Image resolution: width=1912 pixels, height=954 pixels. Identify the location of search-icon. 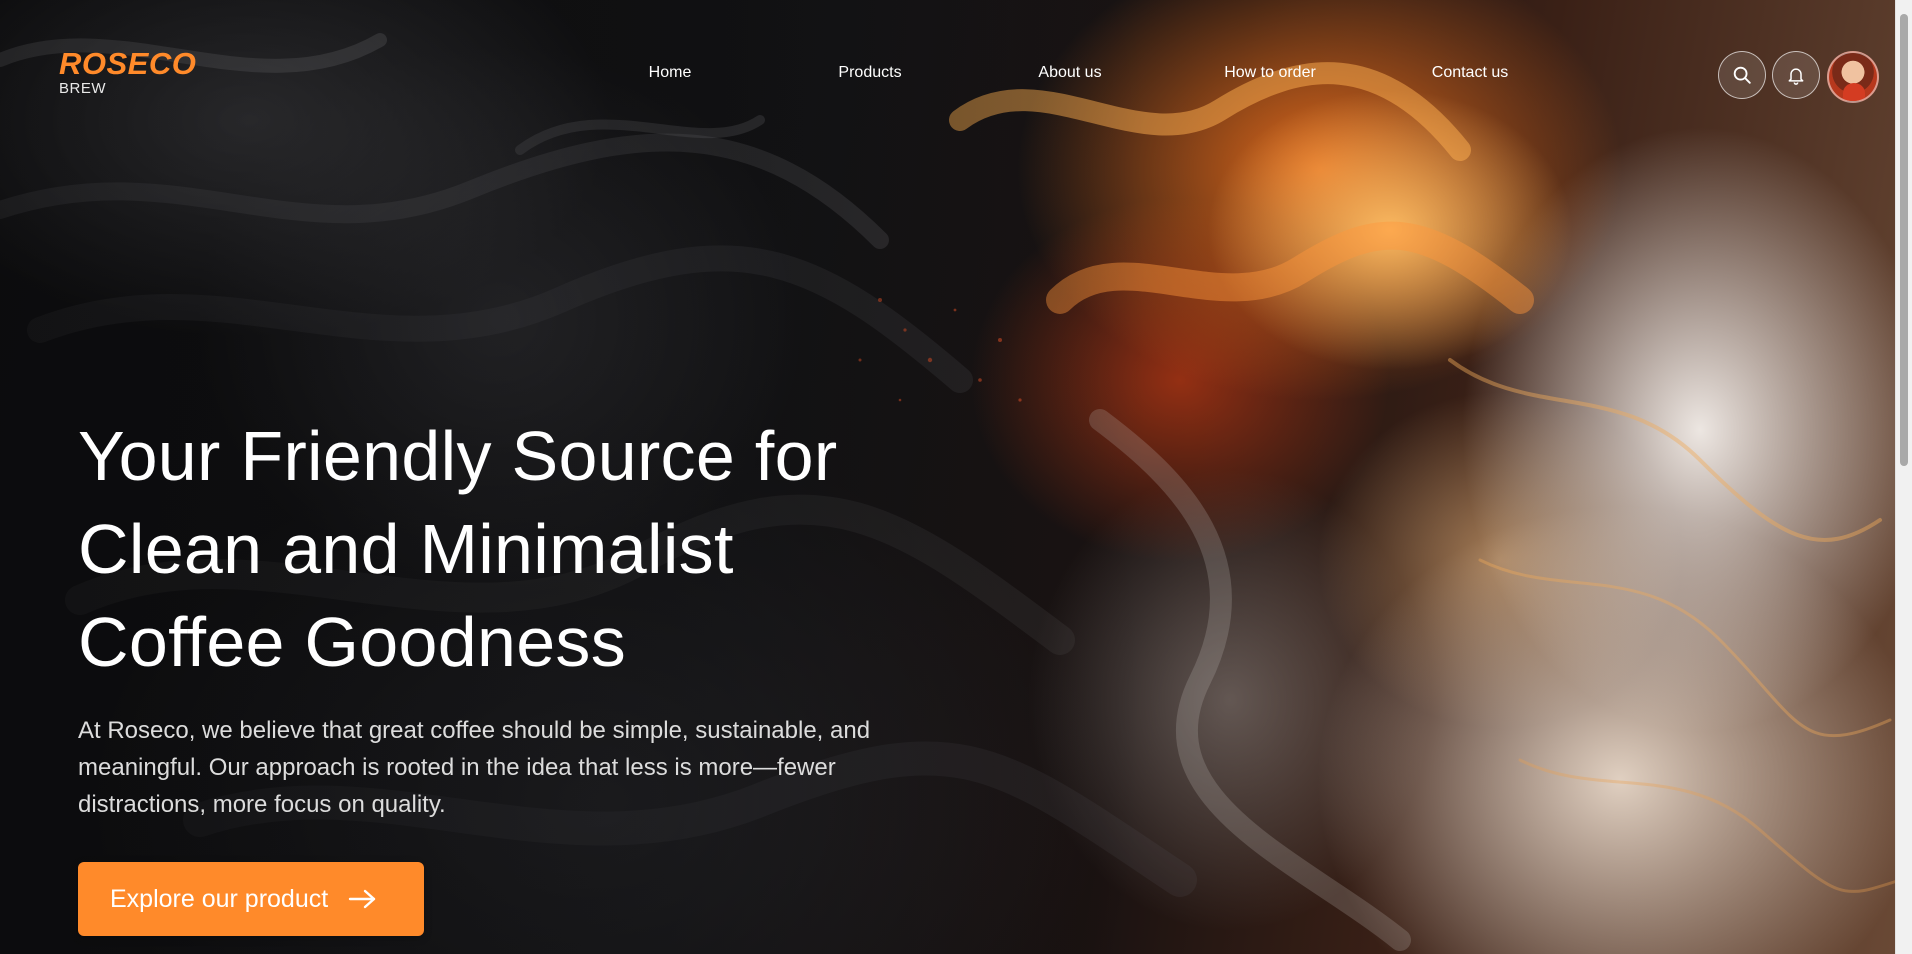
(1742, 75).